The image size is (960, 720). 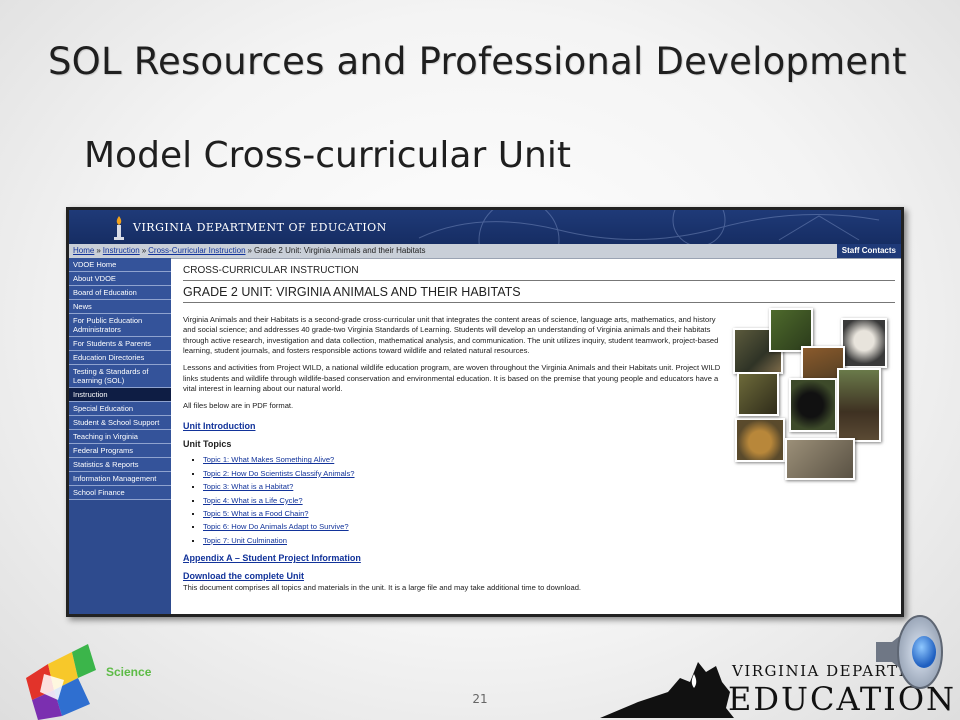 I want to click on nav-item-student-support: Student & School Support, so click(x=120, y=423).